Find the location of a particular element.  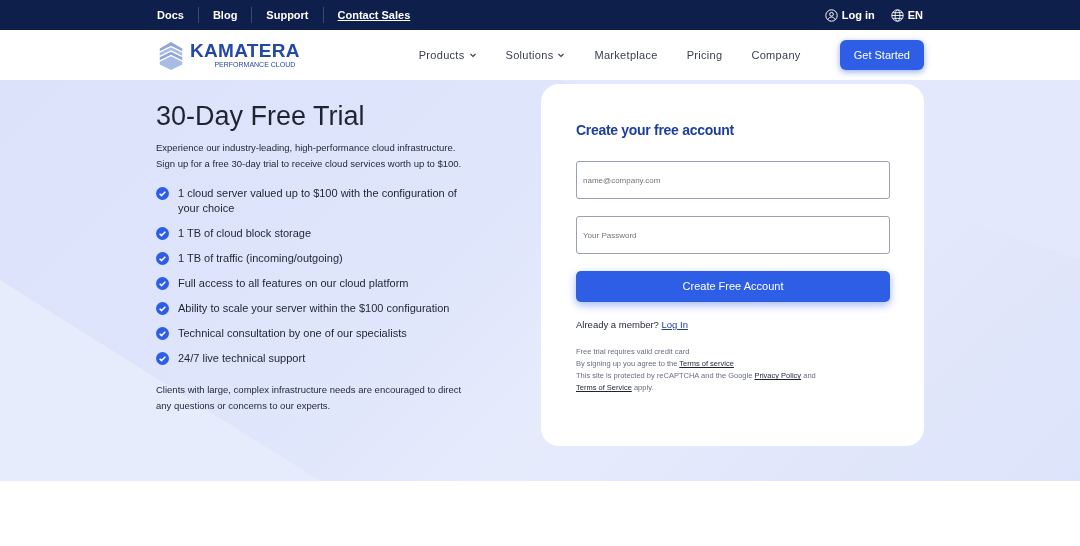

link: Log In is located at coordinates (674, 324).